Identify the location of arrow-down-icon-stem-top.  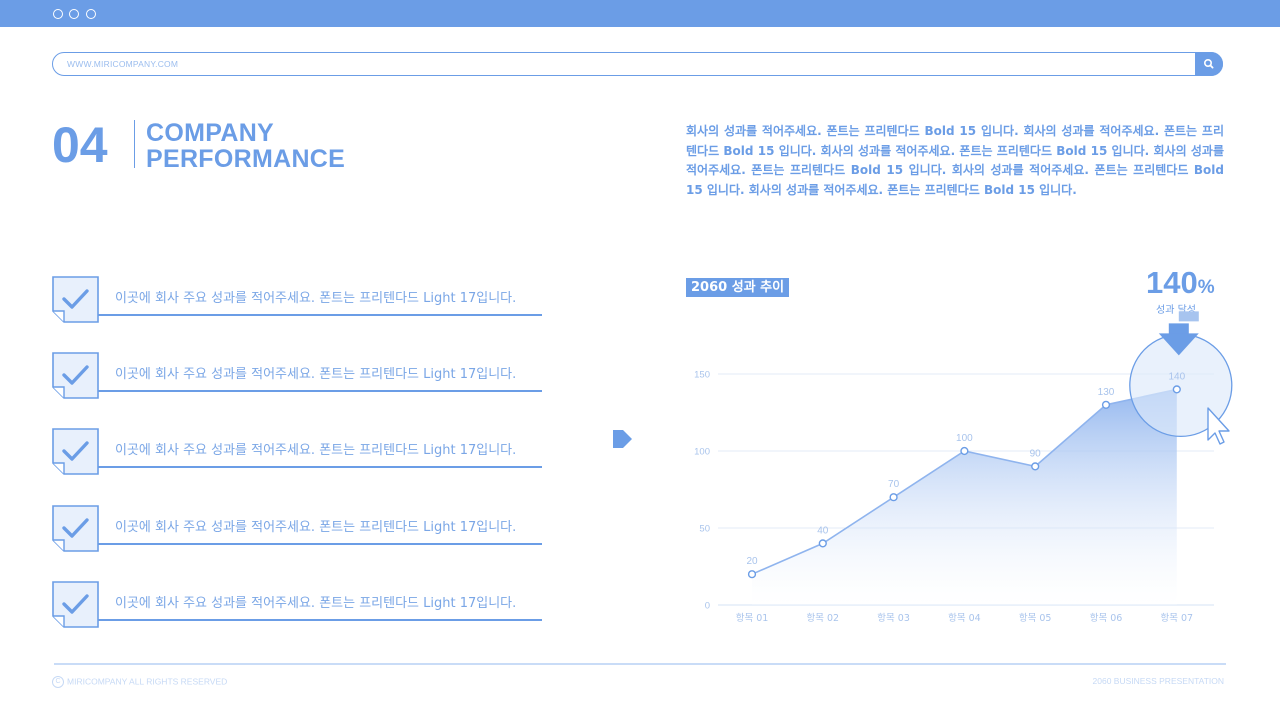
(1188, 316).